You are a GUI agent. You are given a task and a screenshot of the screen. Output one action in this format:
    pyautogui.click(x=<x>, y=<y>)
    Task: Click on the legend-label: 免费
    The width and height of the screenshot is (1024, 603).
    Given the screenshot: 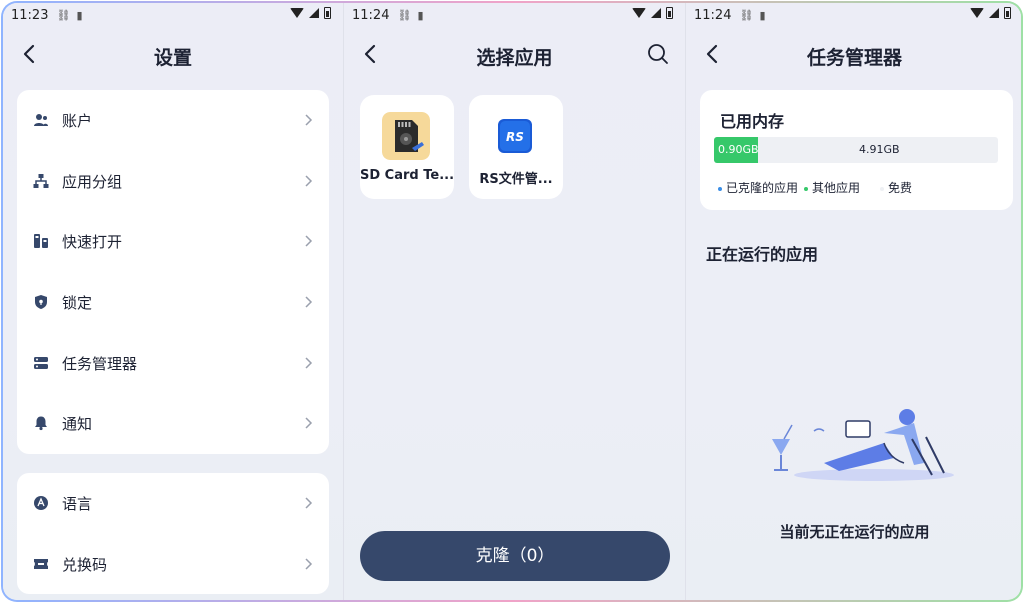 What is the action you would take?
    pyautogui.click(x=900, y=188)
    